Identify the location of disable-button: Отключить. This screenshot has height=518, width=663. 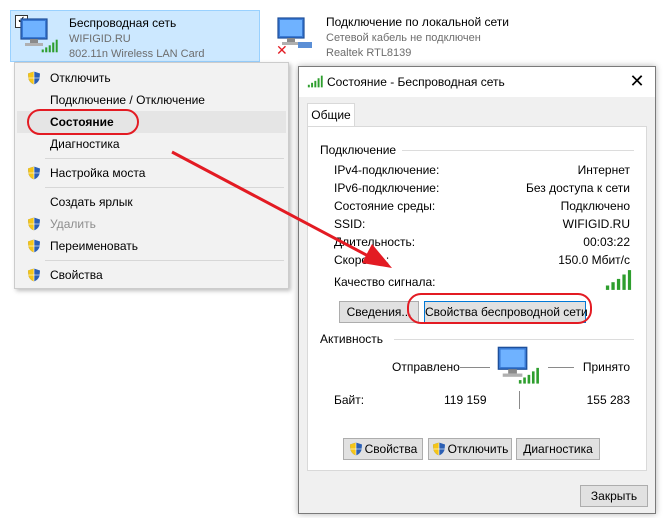
(470, 449).